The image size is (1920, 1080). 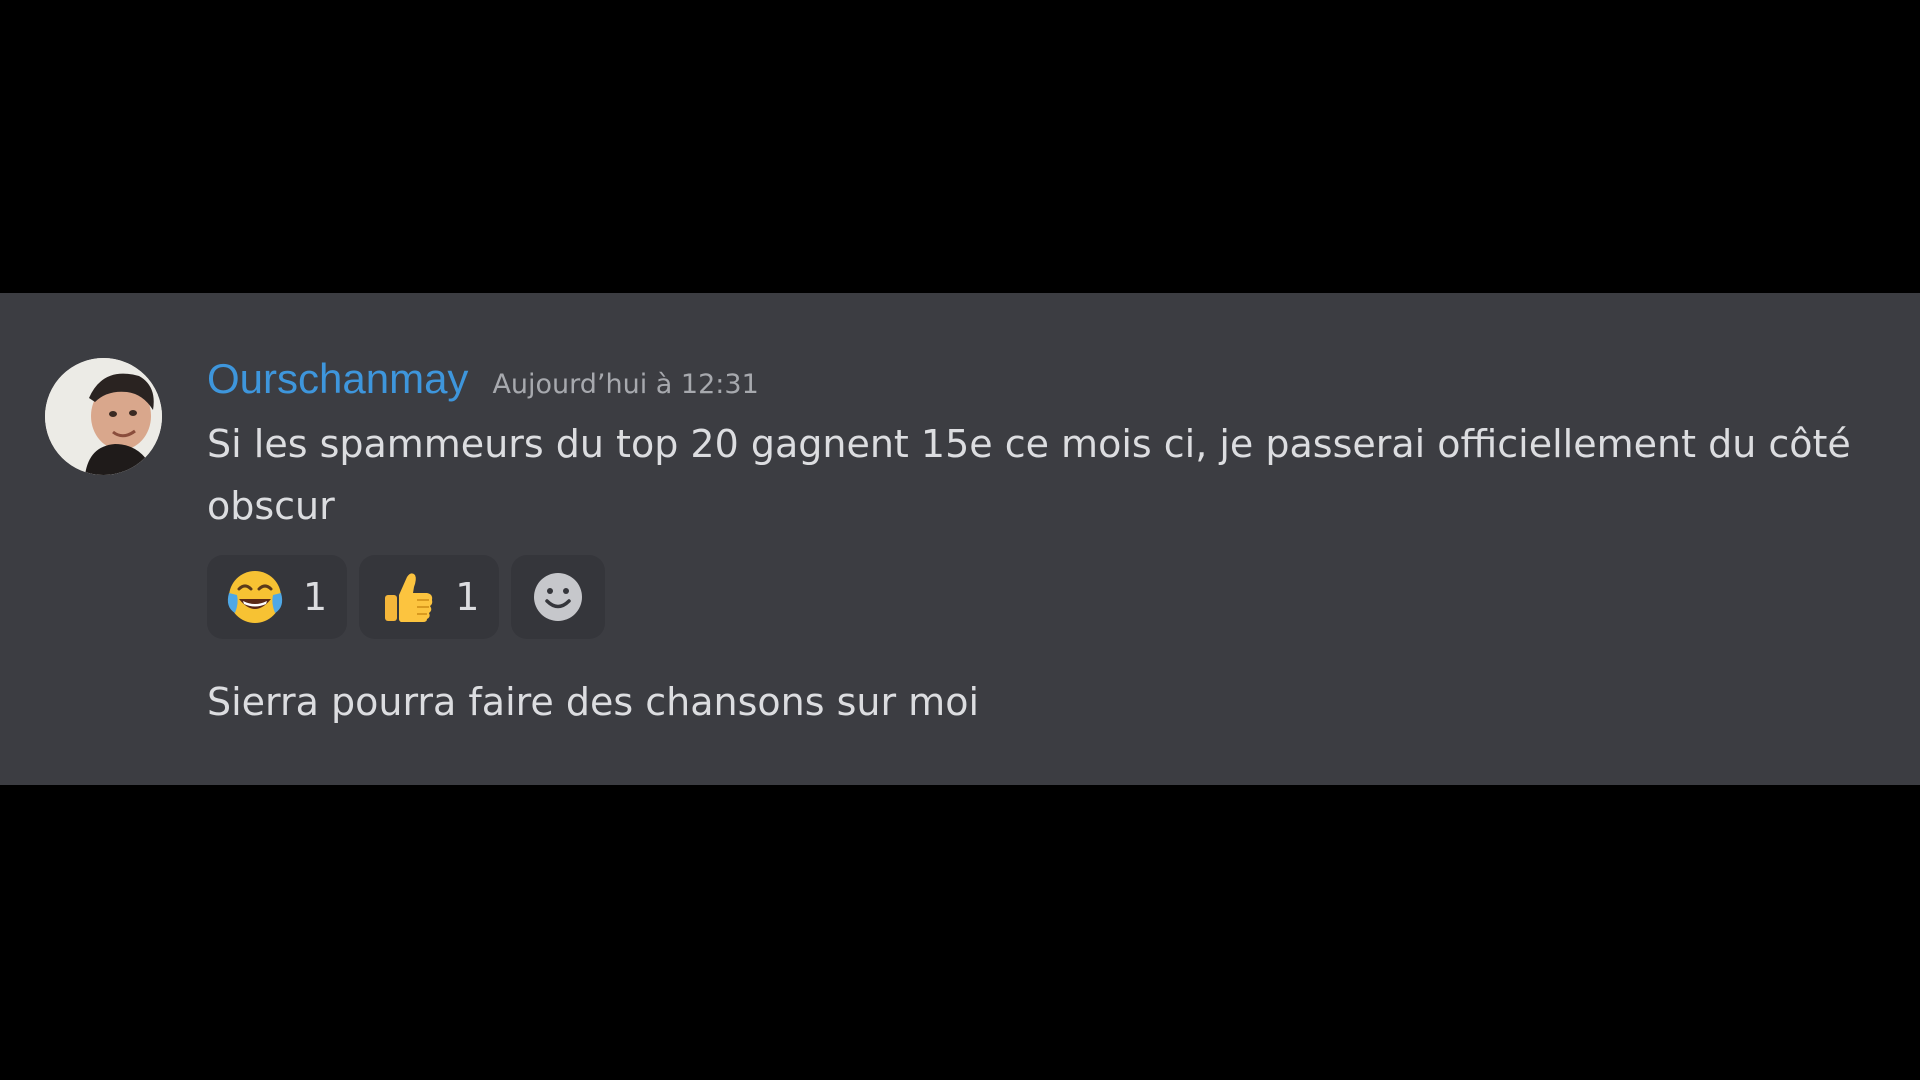 I want to click on reaction-laughing: 1, so click(x=277, y=597).